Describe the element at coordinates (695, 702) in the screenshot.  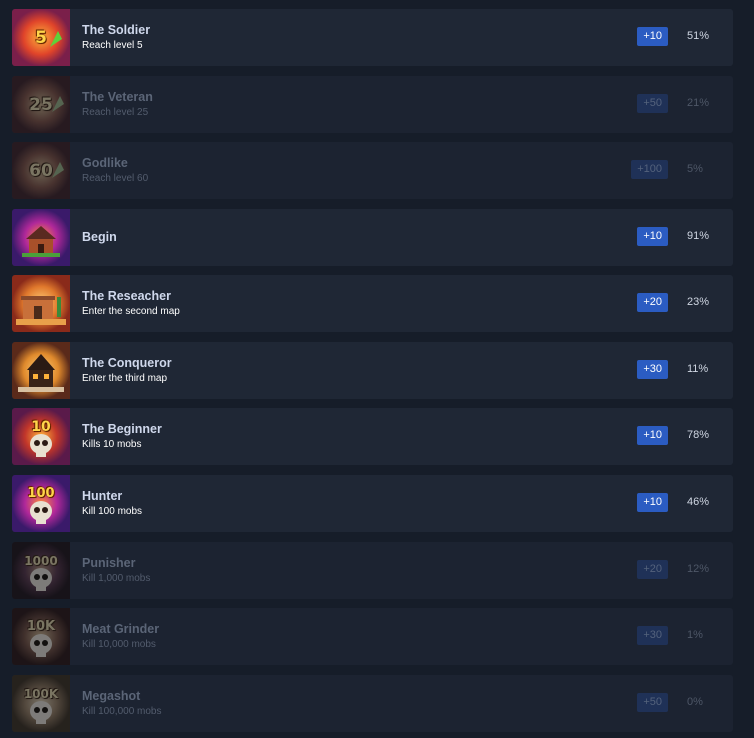
I see `completion-percent: 0%` at that location.